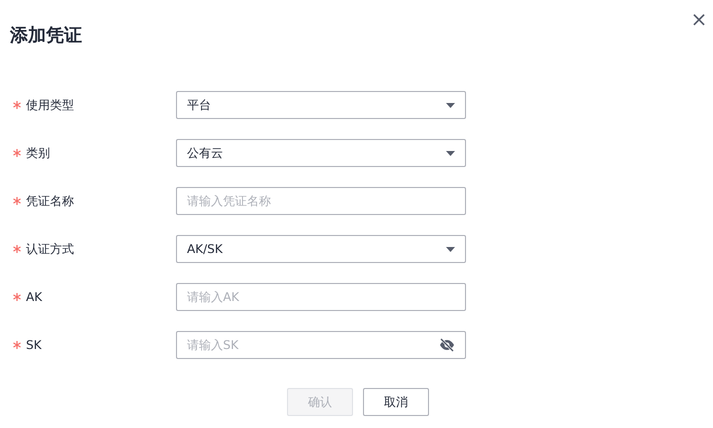 The image size is (713, 428). Describe the element at coordinates (34, 345) in the screenshot. I see `field-label: SK` at that location.